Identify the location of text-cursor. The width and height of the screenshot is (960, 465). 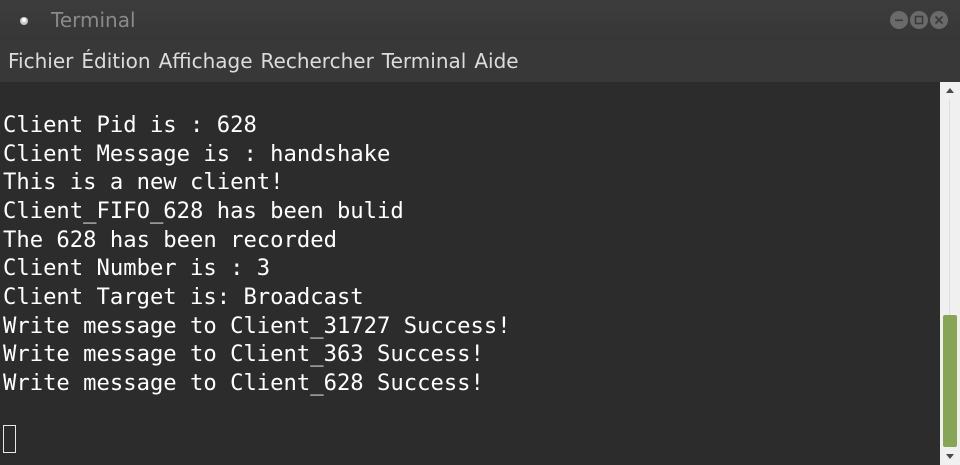
(9, 439).